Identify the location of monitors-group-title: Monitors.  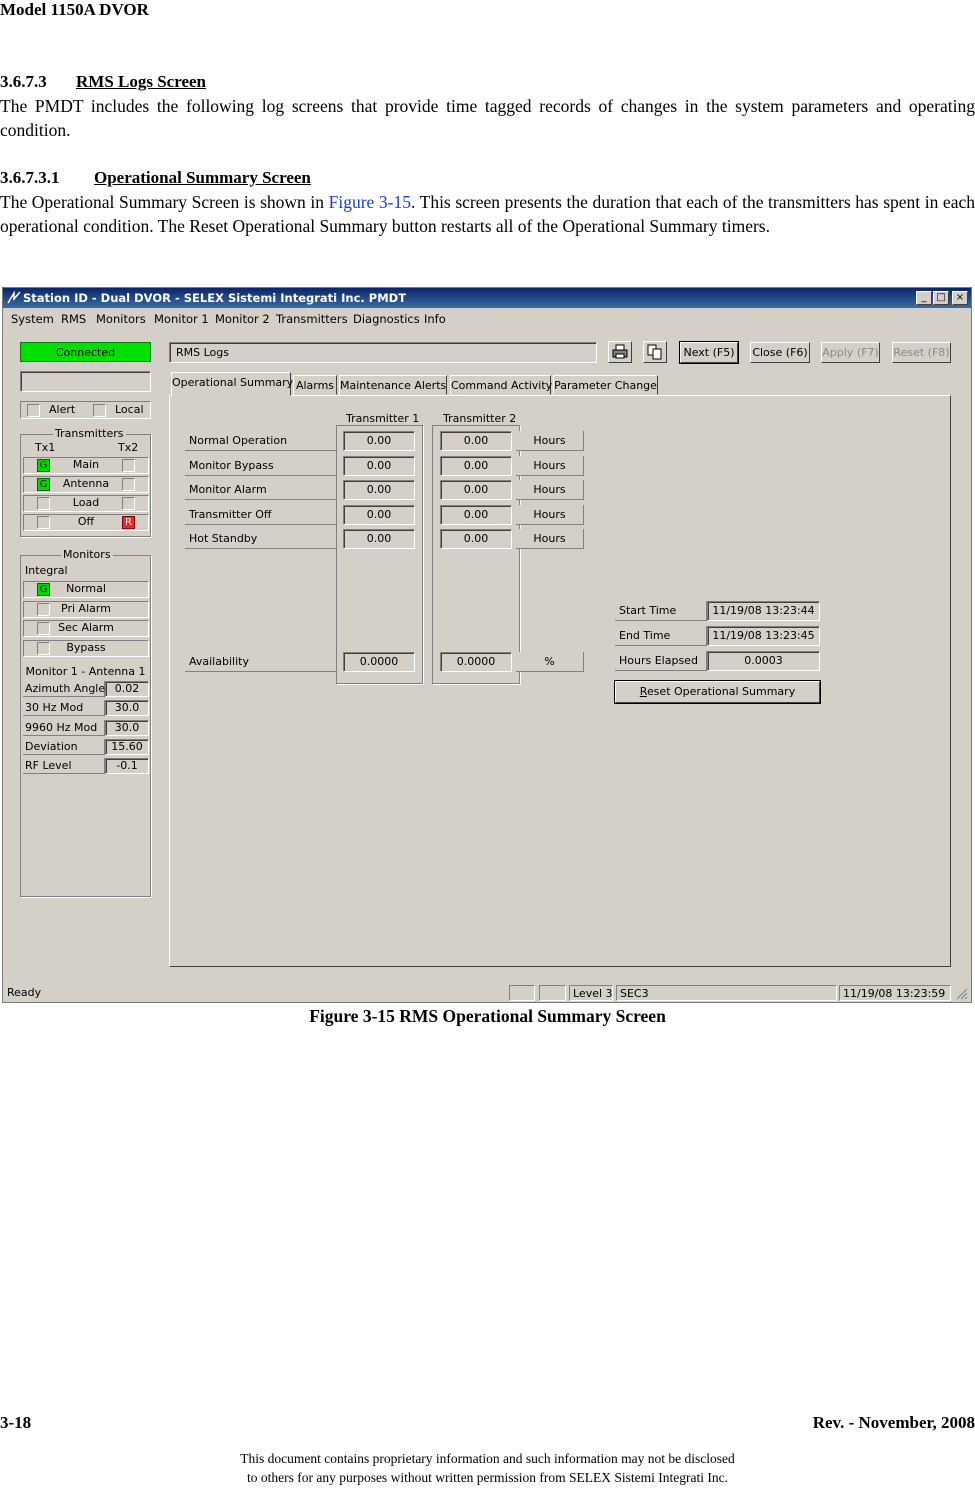
(87, 554).